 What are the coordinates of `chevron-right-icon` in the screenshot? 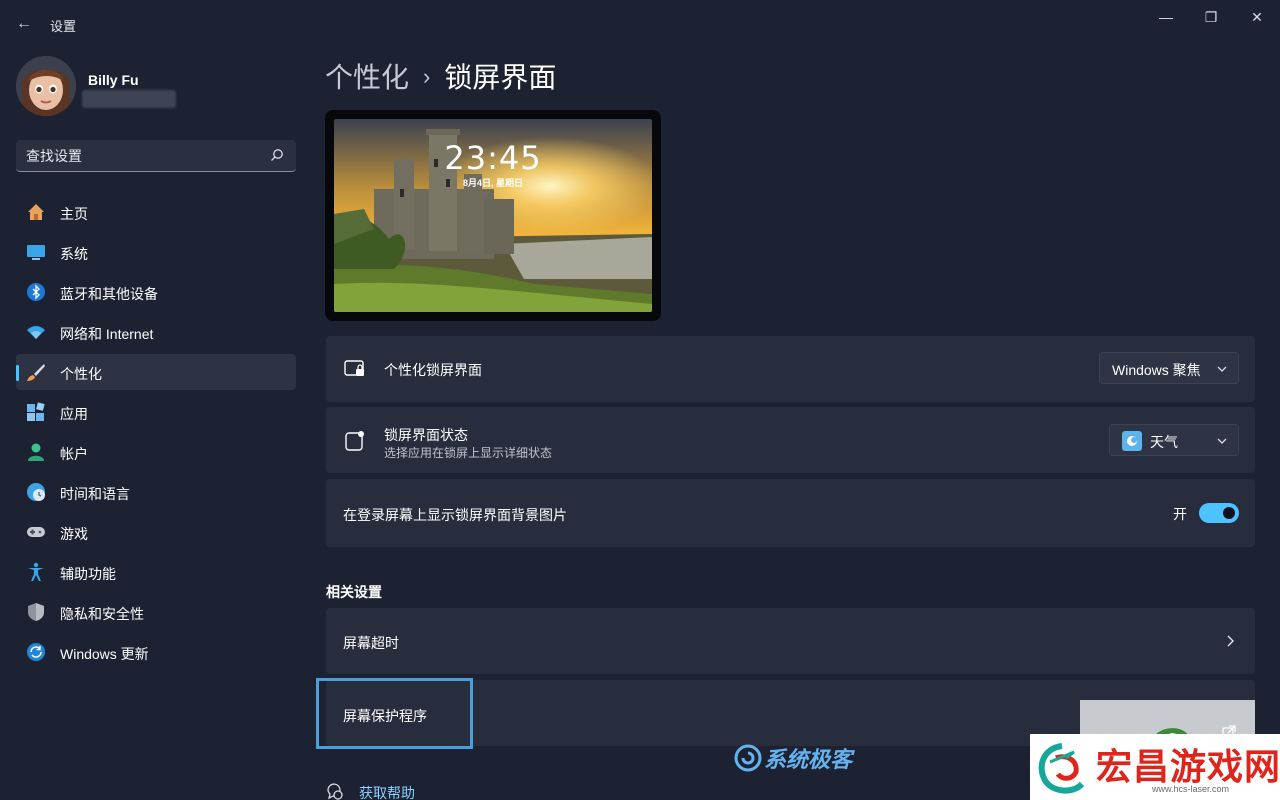 It's located at (1230, 641).